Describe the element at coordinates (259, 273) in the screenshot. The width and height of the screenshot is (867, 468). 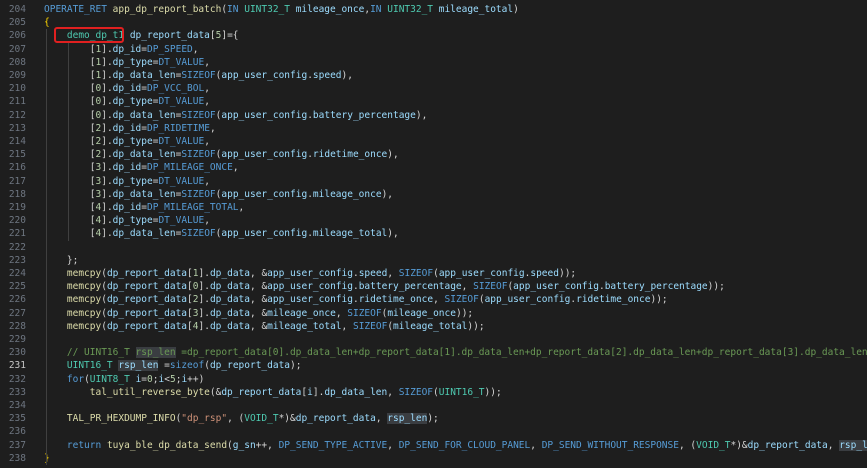
I see `code-token: , &` at that location.